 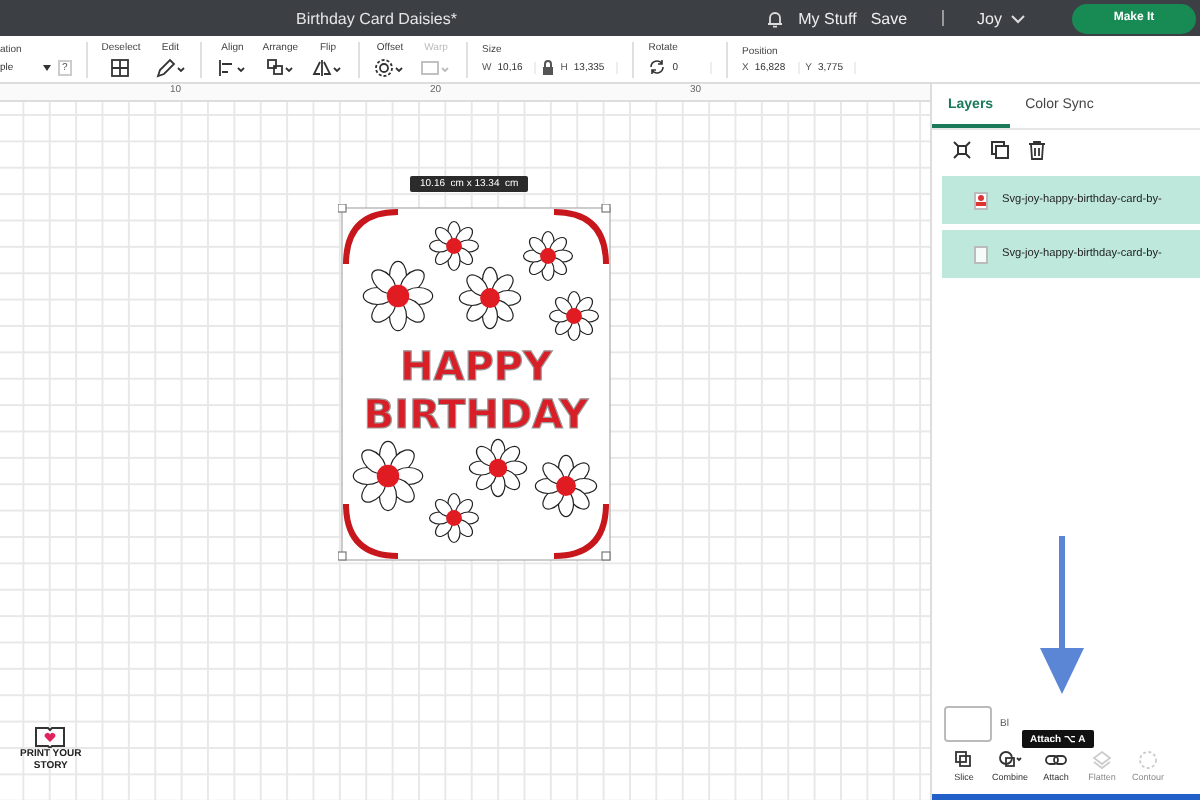 I want to click on lock-icon, so click(x=548, y=67).